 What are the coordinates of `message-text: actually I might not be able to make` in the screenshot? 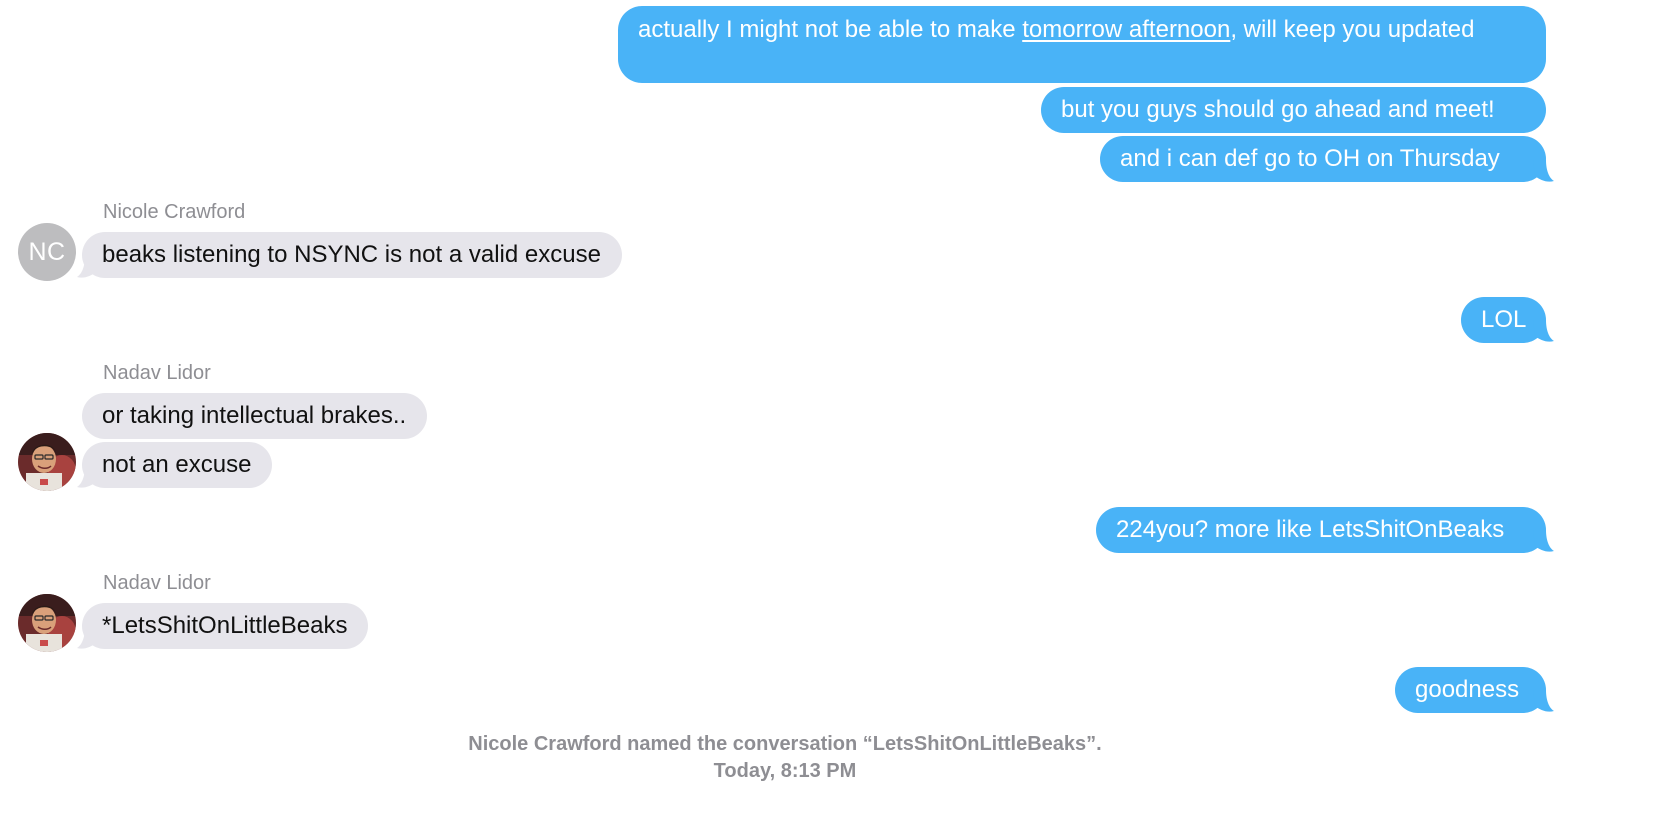 It's located at (830, 29).